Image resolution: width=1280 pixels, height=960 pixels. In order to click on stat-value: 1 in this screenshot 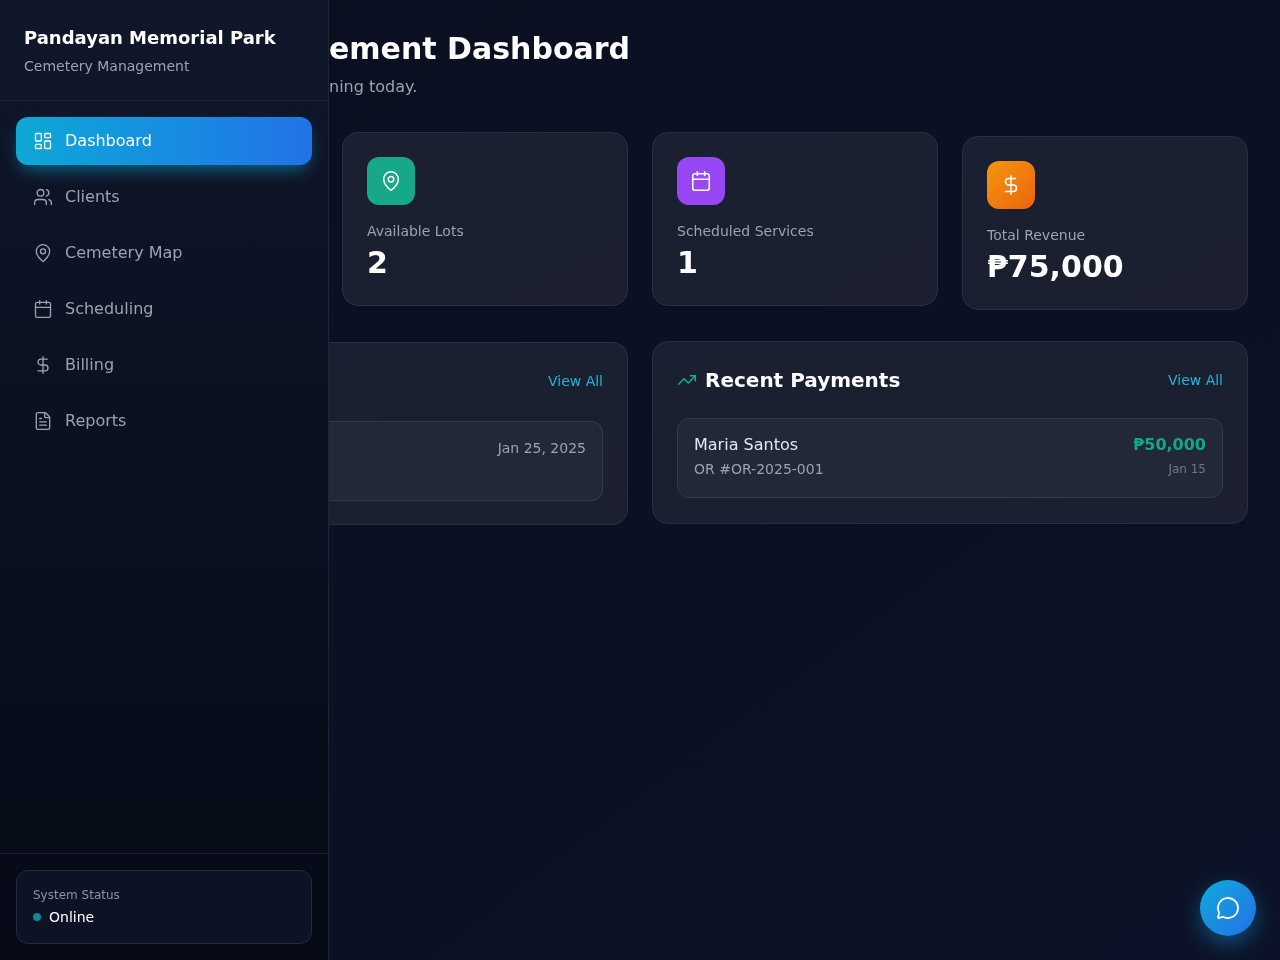, I will do `click(688, 263)`.